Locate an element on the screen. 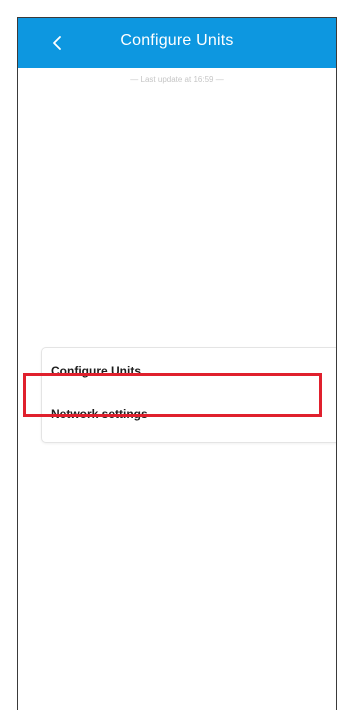  app-bar: Configure Units is located at coordinates (177, 43).